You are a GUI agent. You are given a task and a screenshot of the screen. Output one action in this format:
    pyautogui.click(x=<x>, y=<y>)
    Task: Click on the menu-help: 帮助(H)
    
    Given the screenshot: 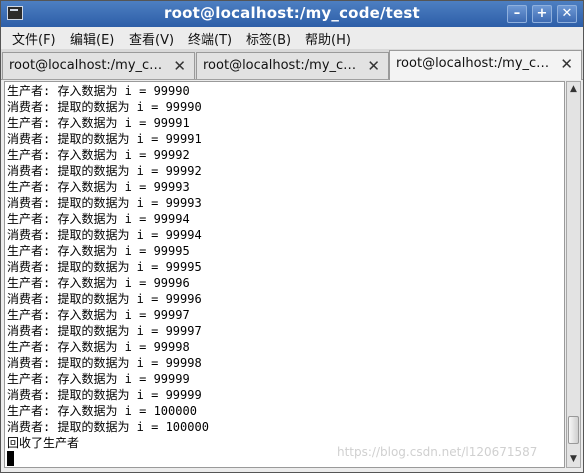 What is the action you would take?
    pyautogui.click(x=328, y=38)
    